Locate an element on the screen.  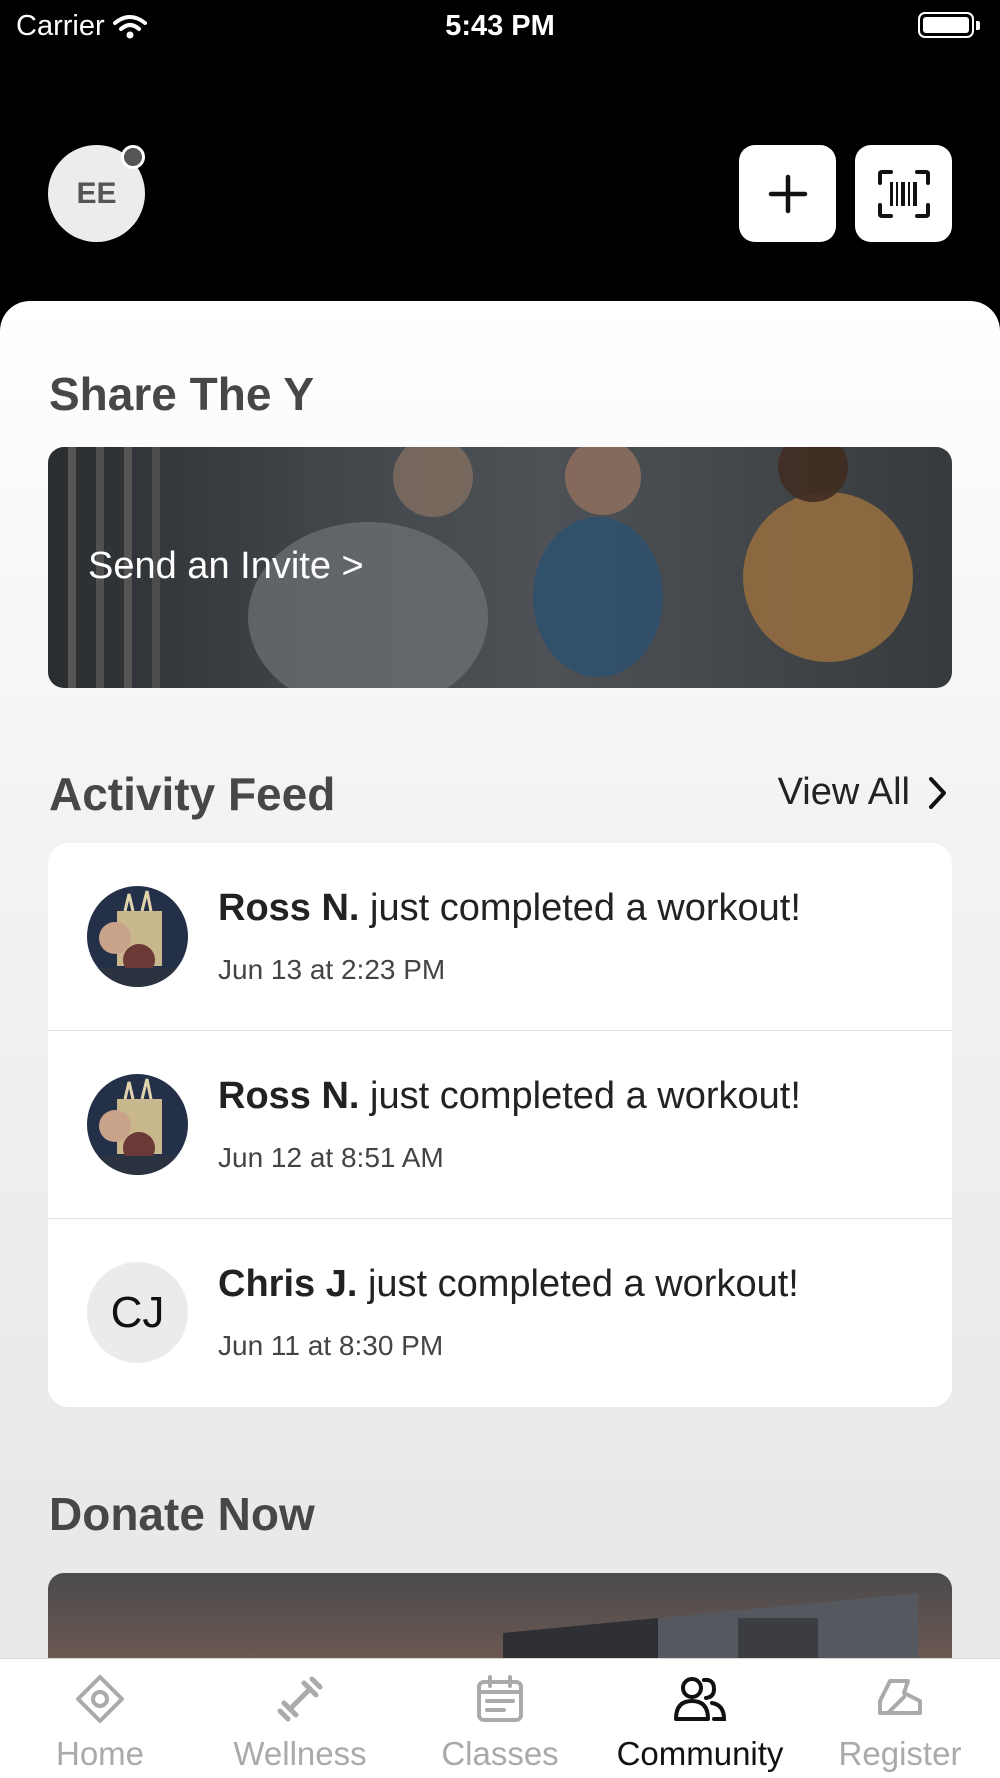
status-time: 5:43 PM is located at coordinates (500, 26).